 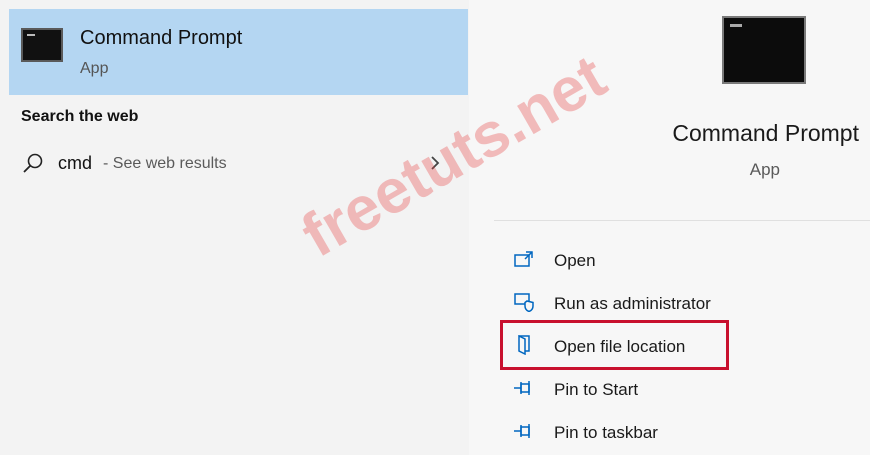 I want to click on best-match-title: Command Prompt, so click(x=161, y=38).